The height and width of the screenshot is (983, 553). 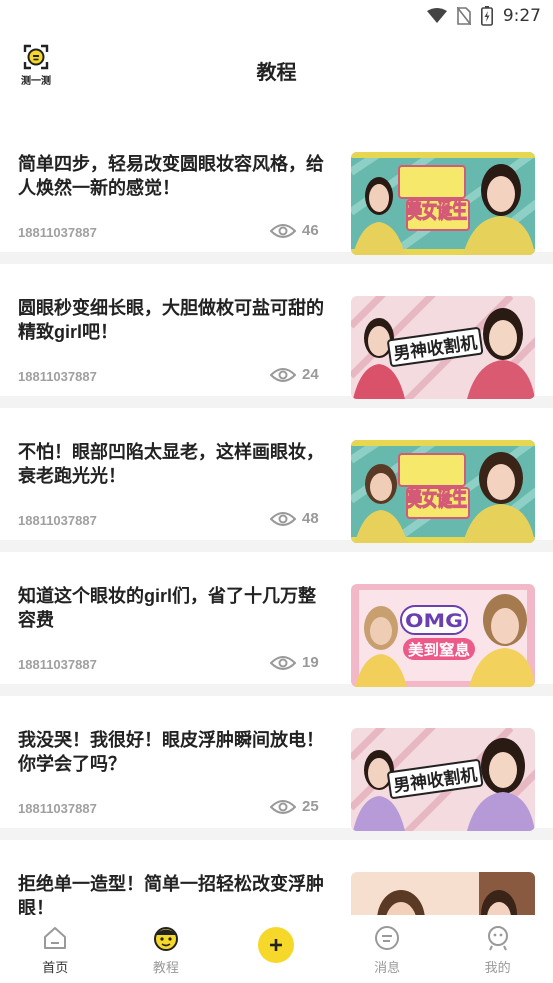 I want to click on card-title: 我没哭！我很好！眼皮浮肿瞬间放电！你学会了吗？, so click(x=171, y=752).